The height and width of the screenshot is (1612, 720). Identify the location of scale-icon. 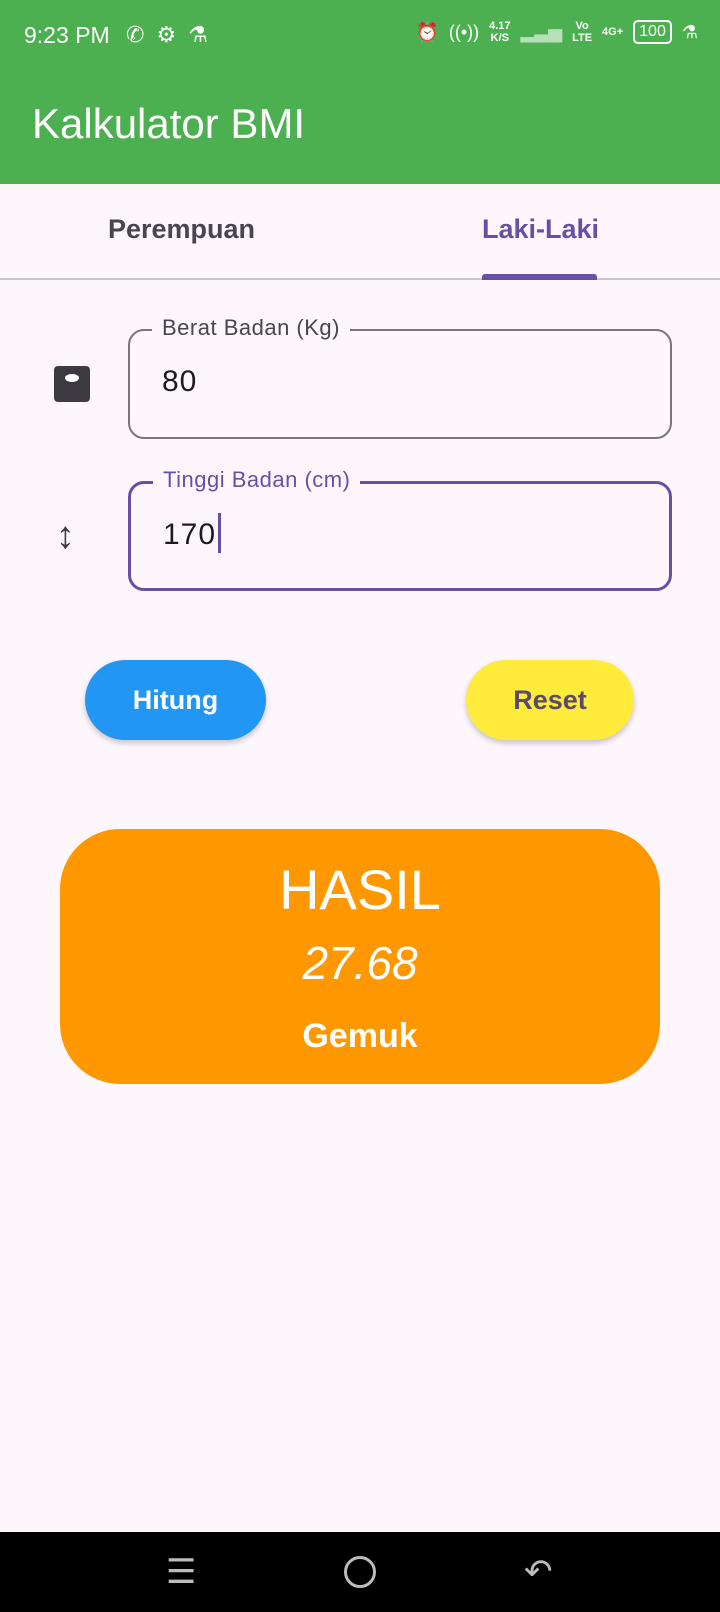
(72, 384).